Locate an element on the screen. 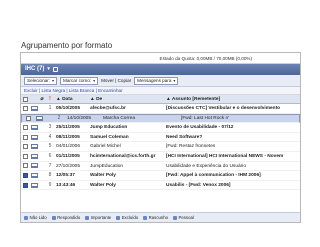 The image size is (320, 247). message-date: 14/10/2005 is located at coordinates (79, 118).